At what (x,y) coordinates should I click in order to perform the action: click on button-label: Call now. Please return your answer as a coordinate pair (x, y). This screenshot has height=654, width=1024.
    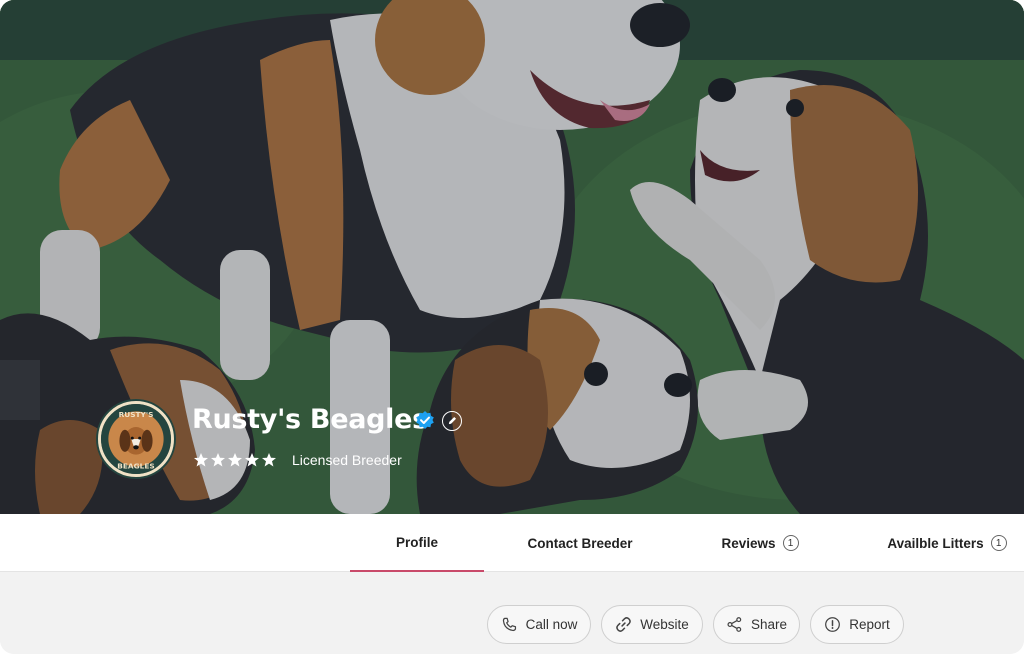
    Looking at the image, I should click on (551, 624).